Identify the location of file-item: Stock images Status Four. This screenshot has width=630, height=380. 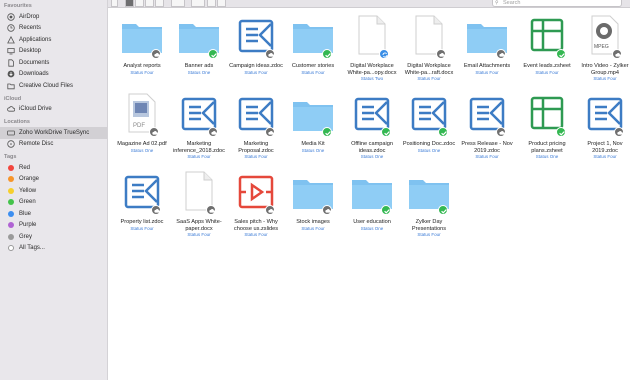
(313, 200).